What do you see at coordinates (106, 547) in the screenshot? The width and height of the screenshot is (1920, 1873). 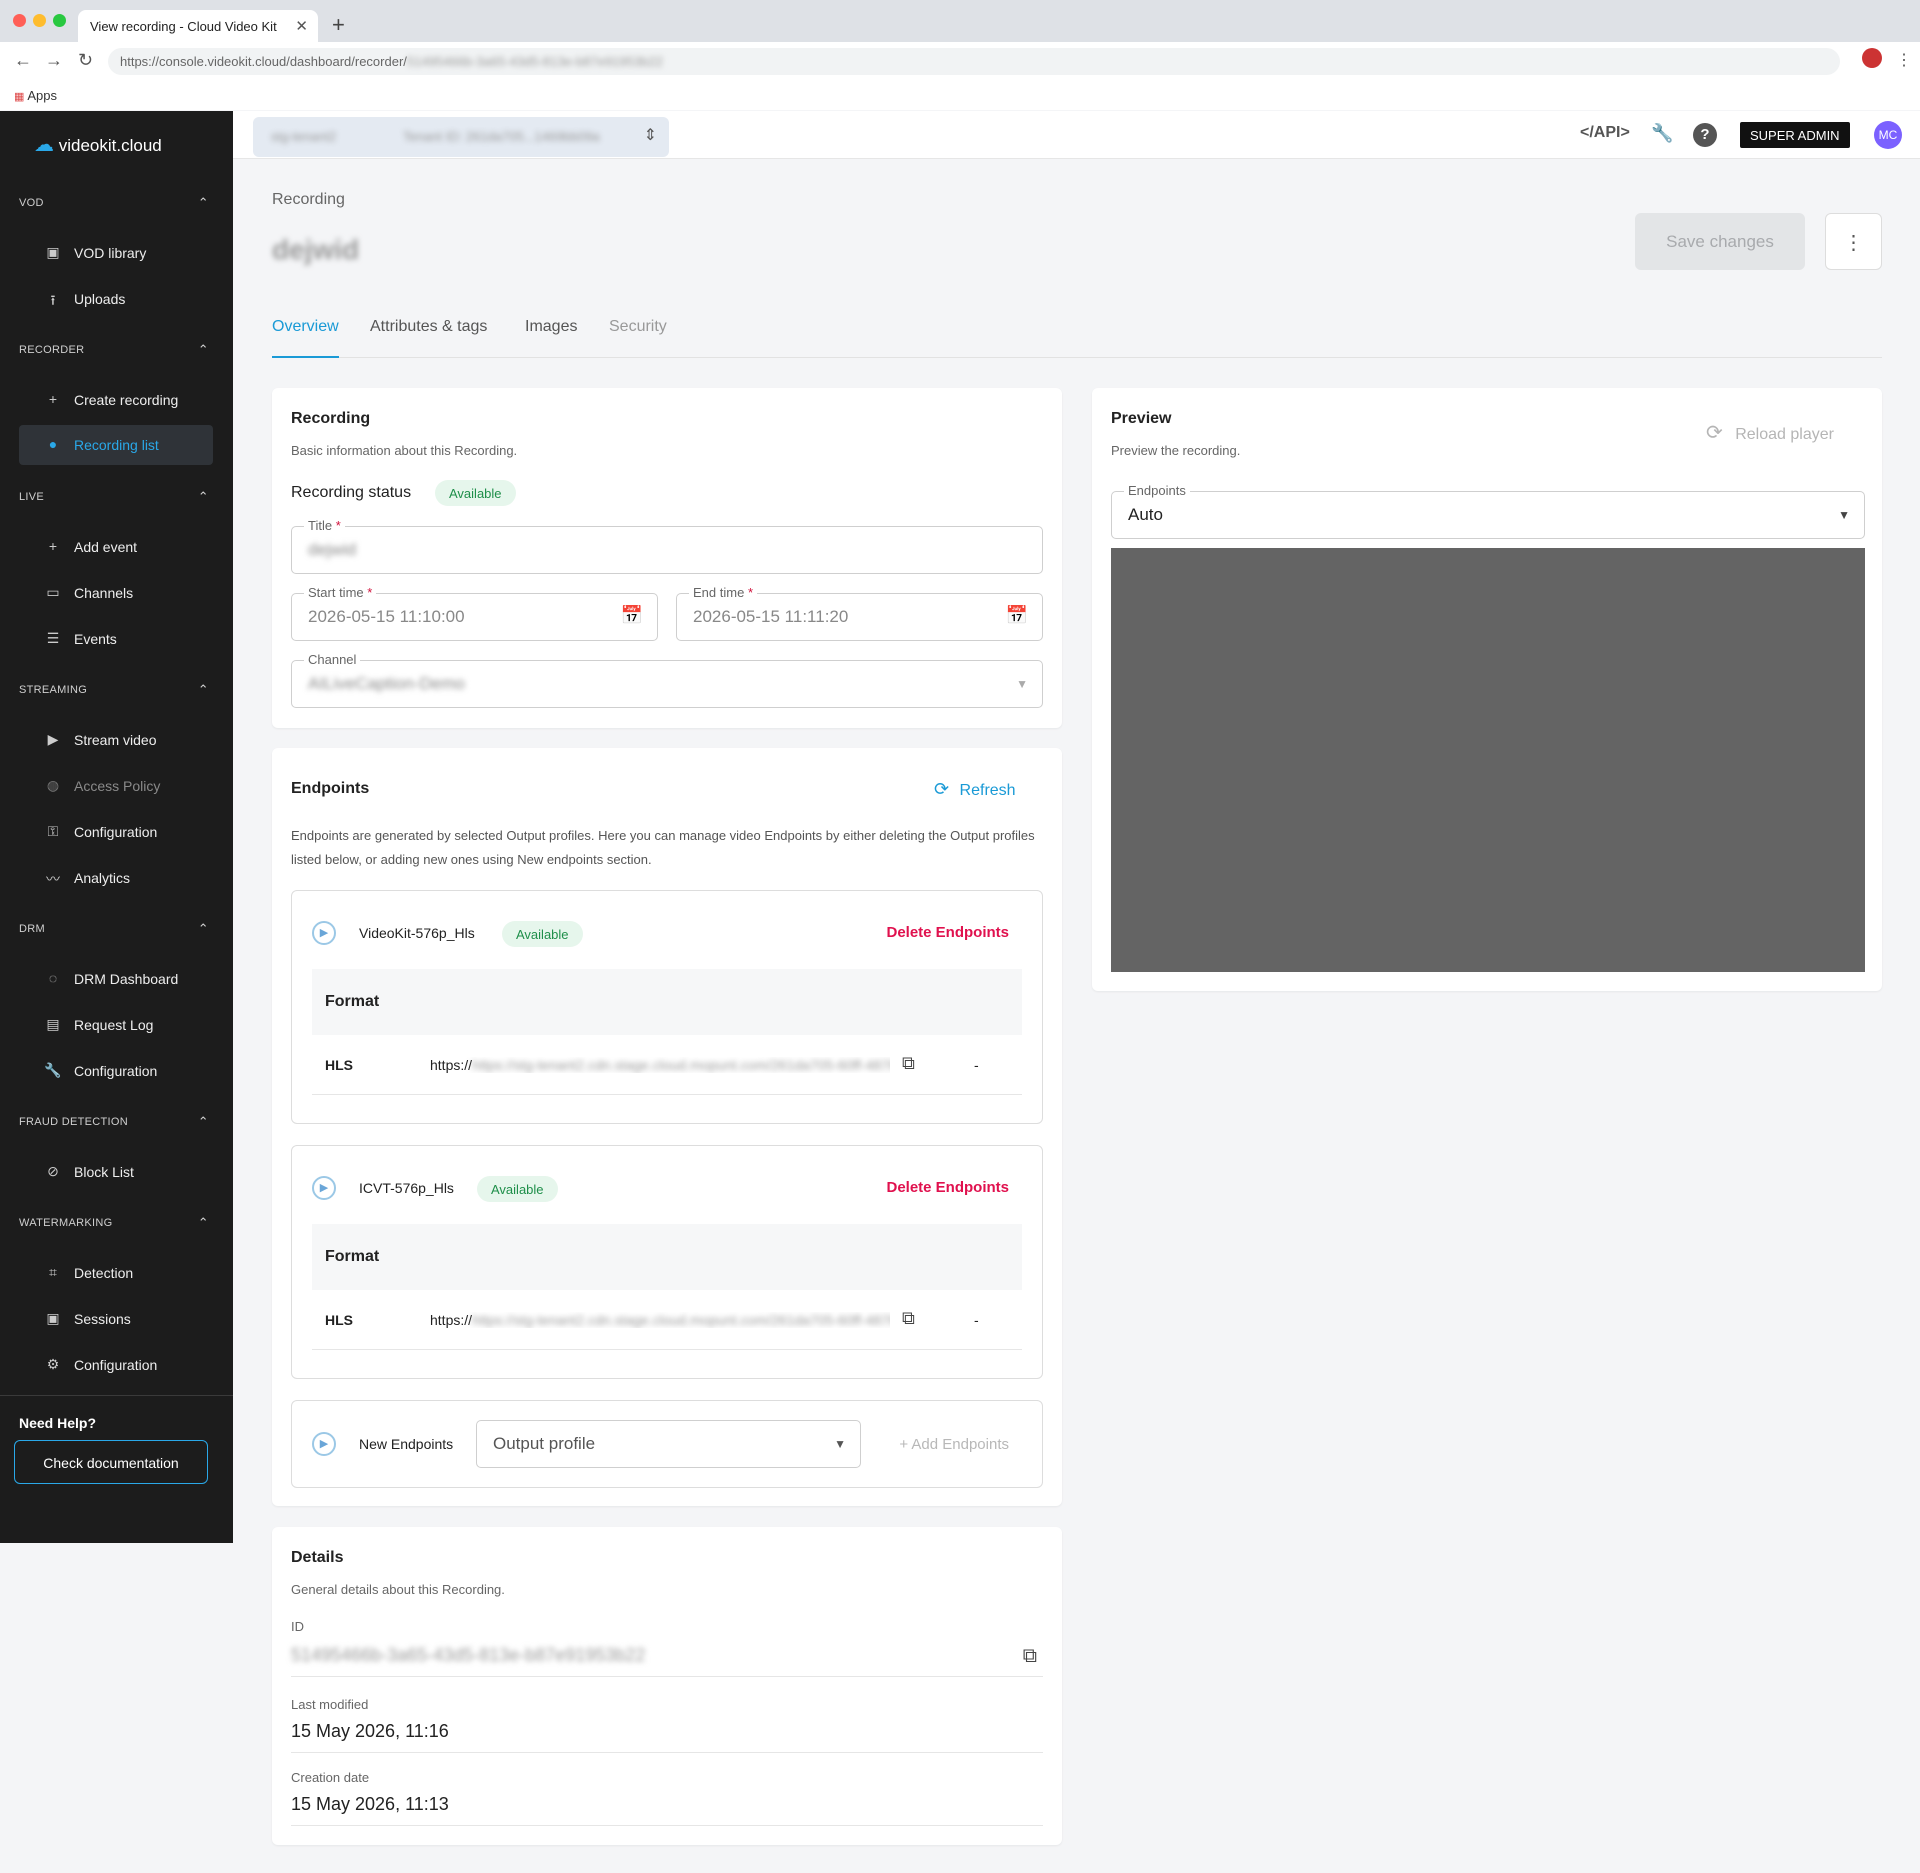 I see `sidebar-item-label: Add event` at bounding box center [106, 547].